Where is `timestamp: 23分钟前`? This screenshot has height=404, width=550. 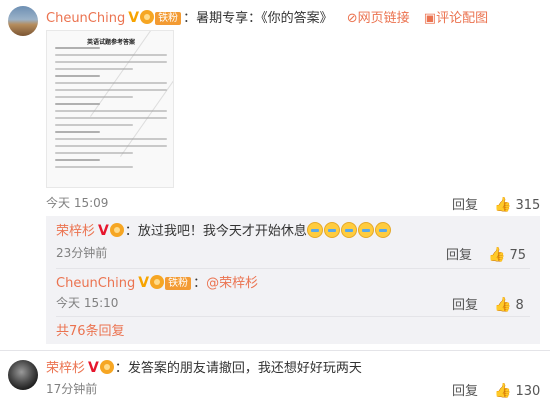 timestamp: 23分钟前 is located at coordinates (82, 253).